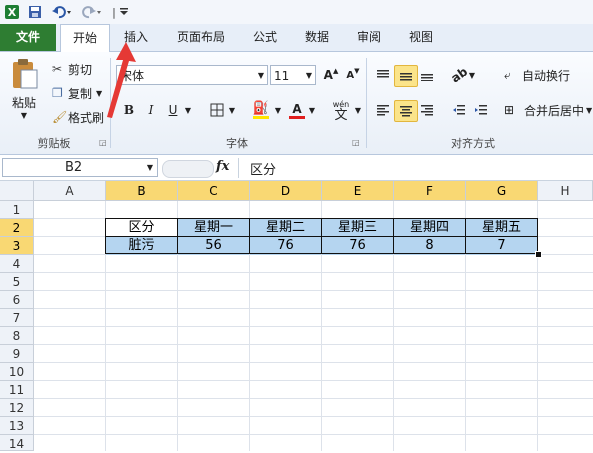  I want to click on align-top-button, so click(383, 75).